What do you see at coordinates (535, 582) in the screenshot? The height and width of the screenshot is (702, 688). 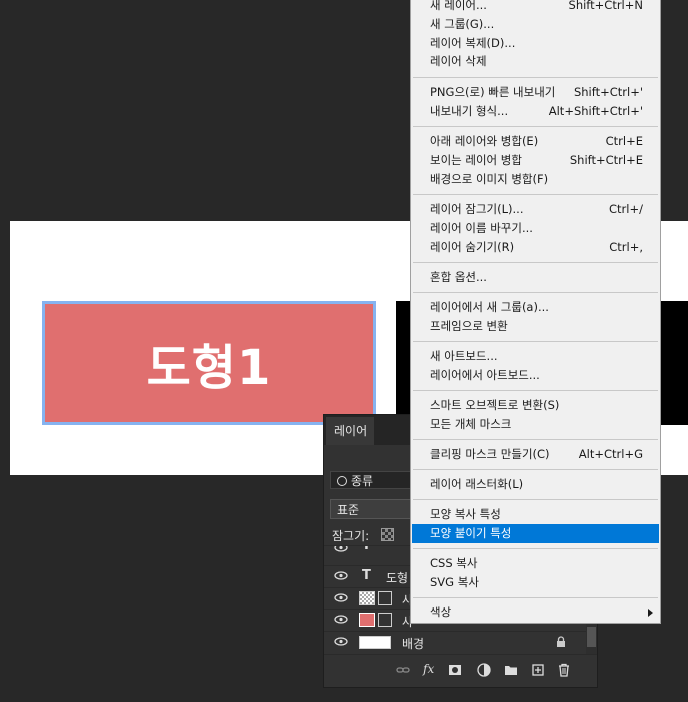 I see `menu-item-copy-svg: SVG 복사` at bounding box center [535, 582].